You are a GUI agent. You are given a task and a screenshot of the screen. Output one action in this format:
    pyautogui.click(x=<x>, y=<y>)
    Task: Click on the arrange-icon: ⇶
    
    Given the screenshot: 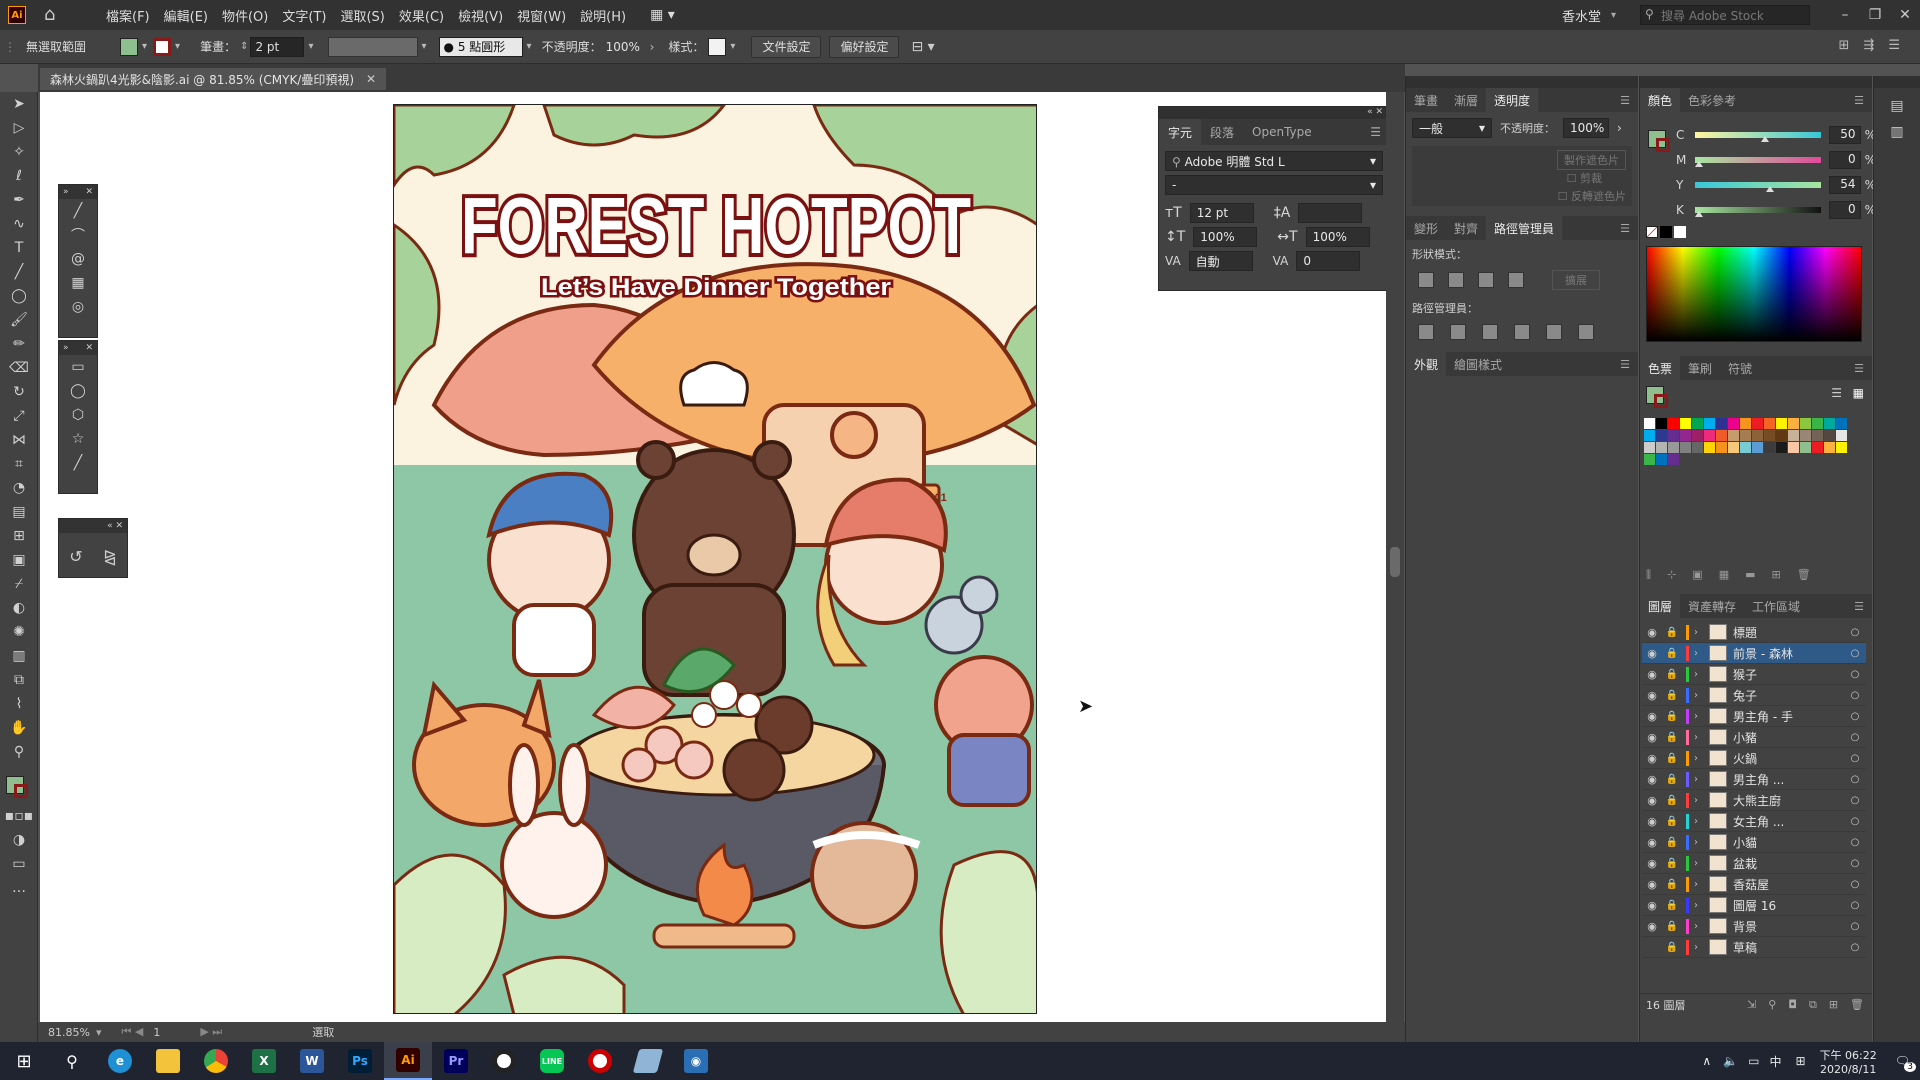 What is the action you would take?
    pyautogui.click(x=1868, y=45)
    